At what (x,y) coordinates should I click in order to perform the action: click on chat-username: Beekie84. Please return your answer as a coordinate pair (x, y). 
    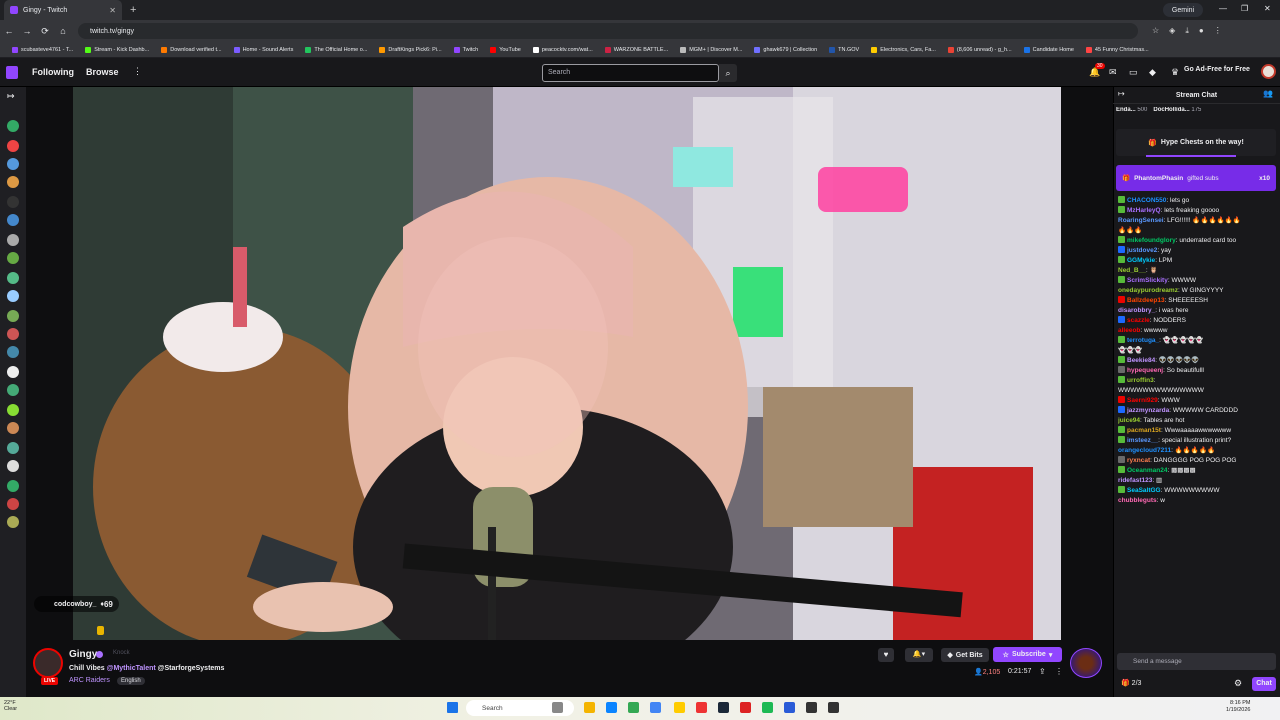
    Looking at the image, I should click on (1141, 360).